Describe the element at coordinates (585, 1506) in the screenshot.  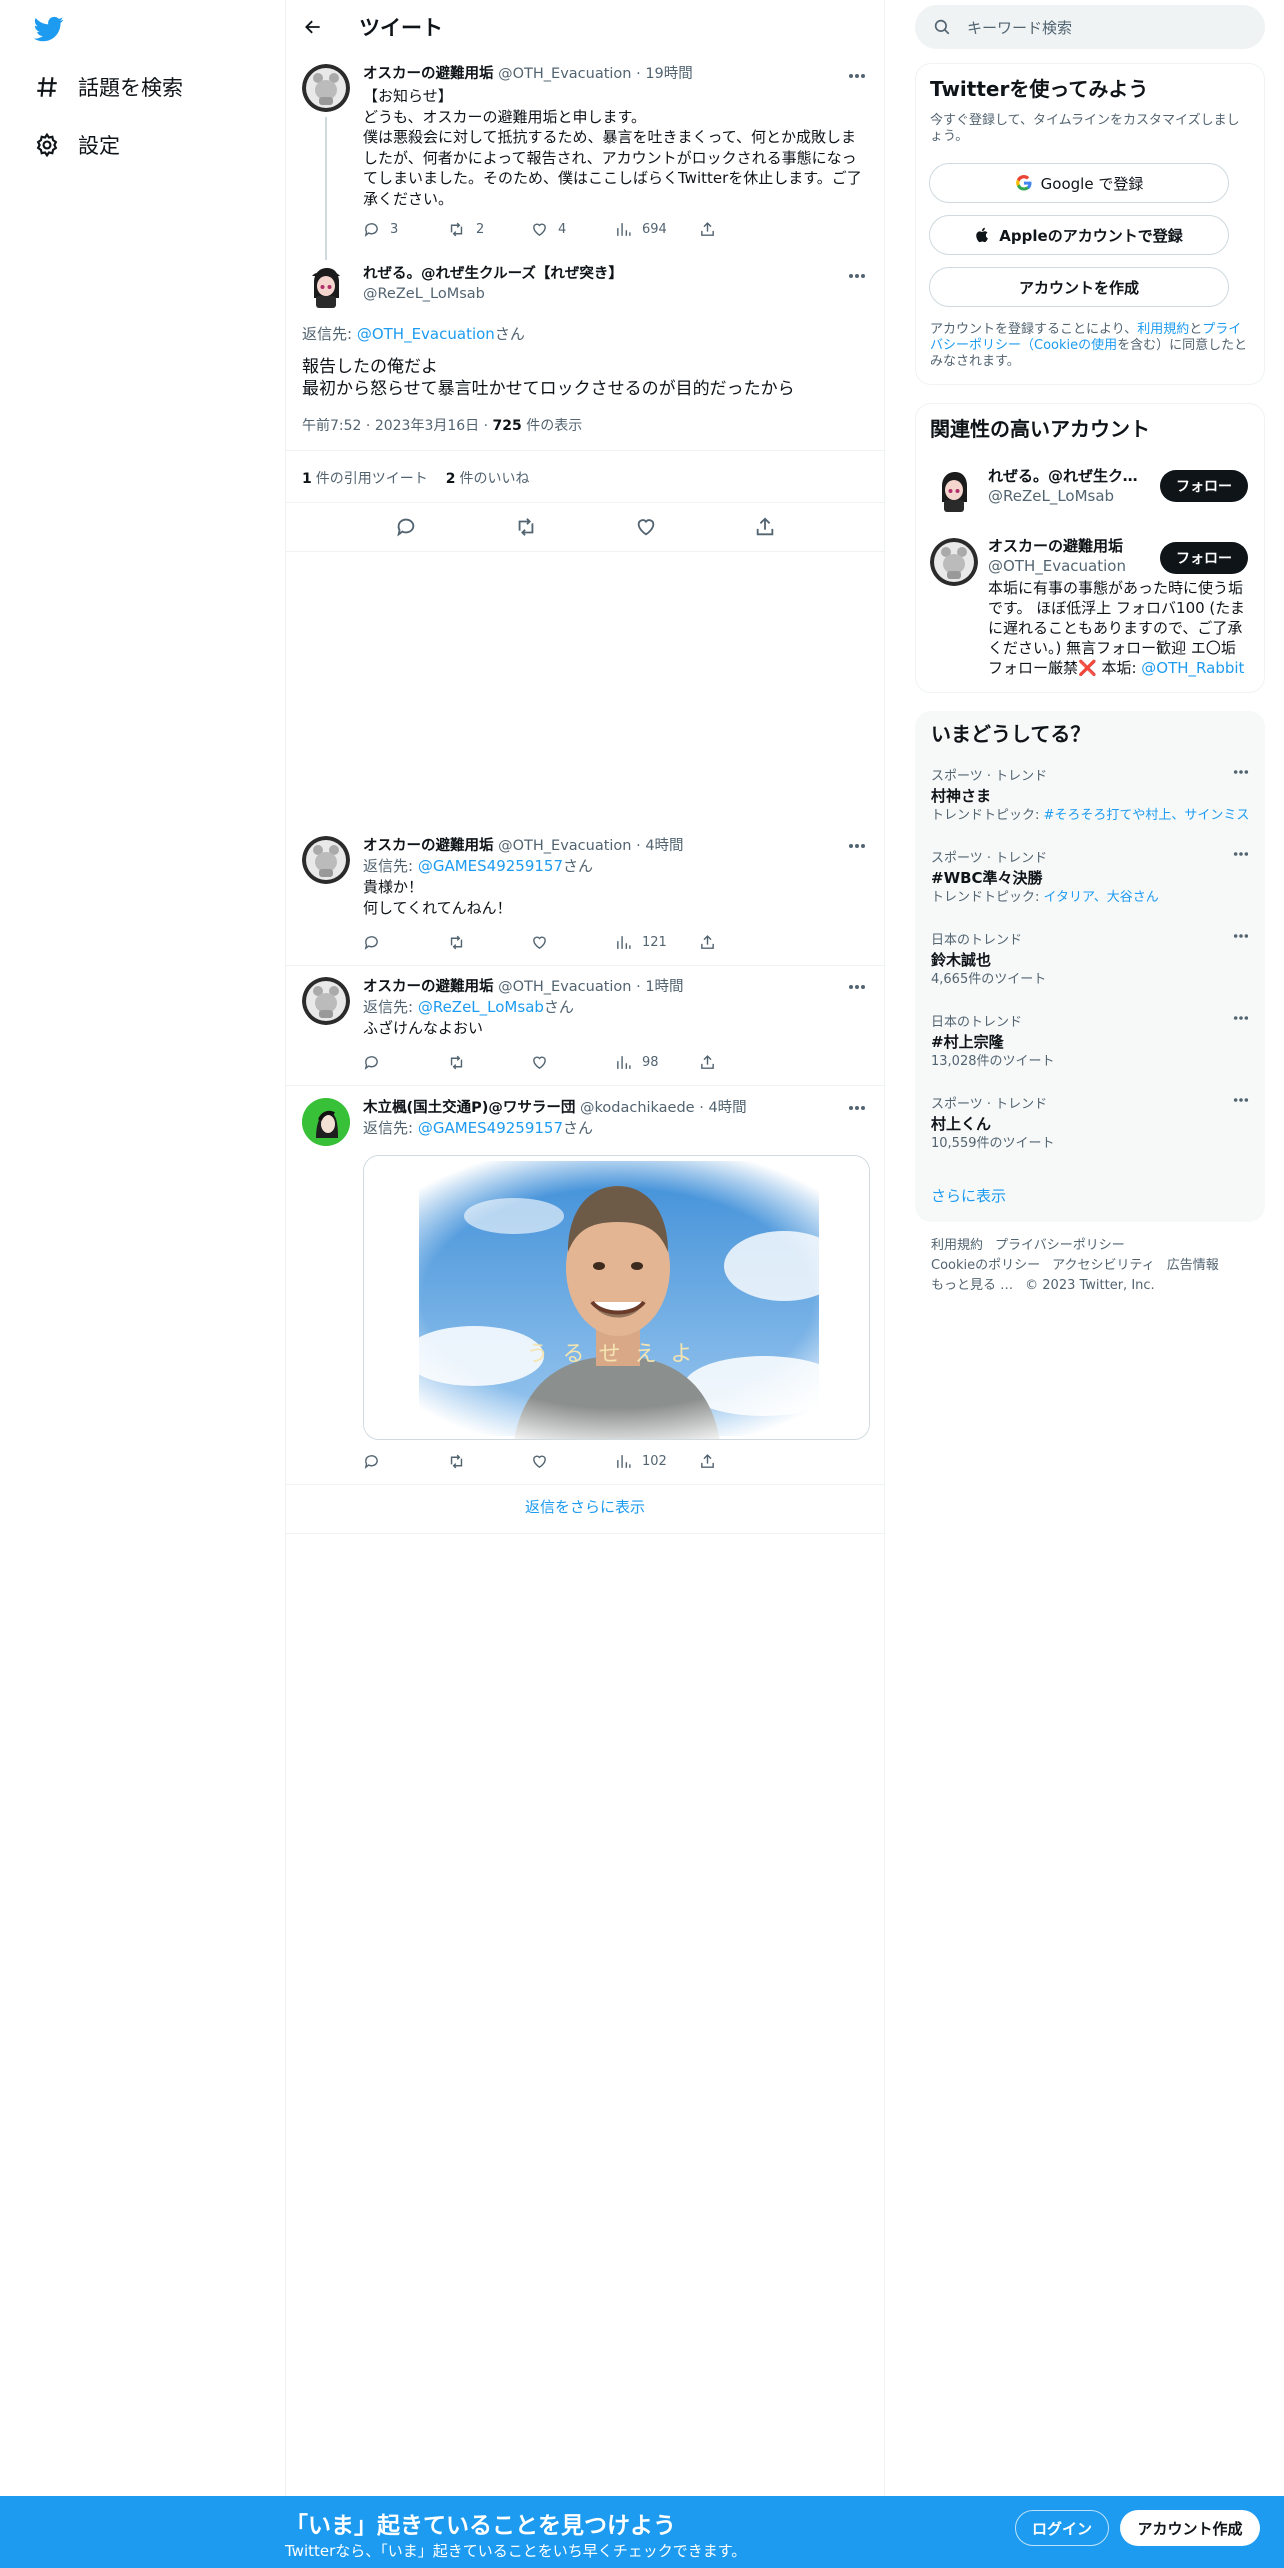
I see `show-more-replies-link: 返信をさらに表示` at that location.